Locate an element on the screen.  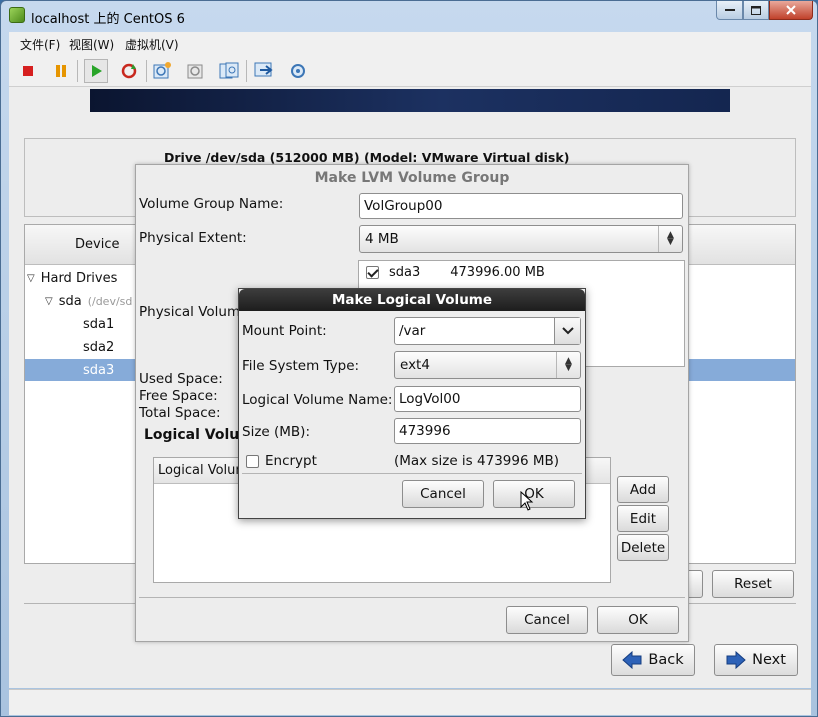
tree-label-sda1: sda1 is located at coordinates (99, 324).